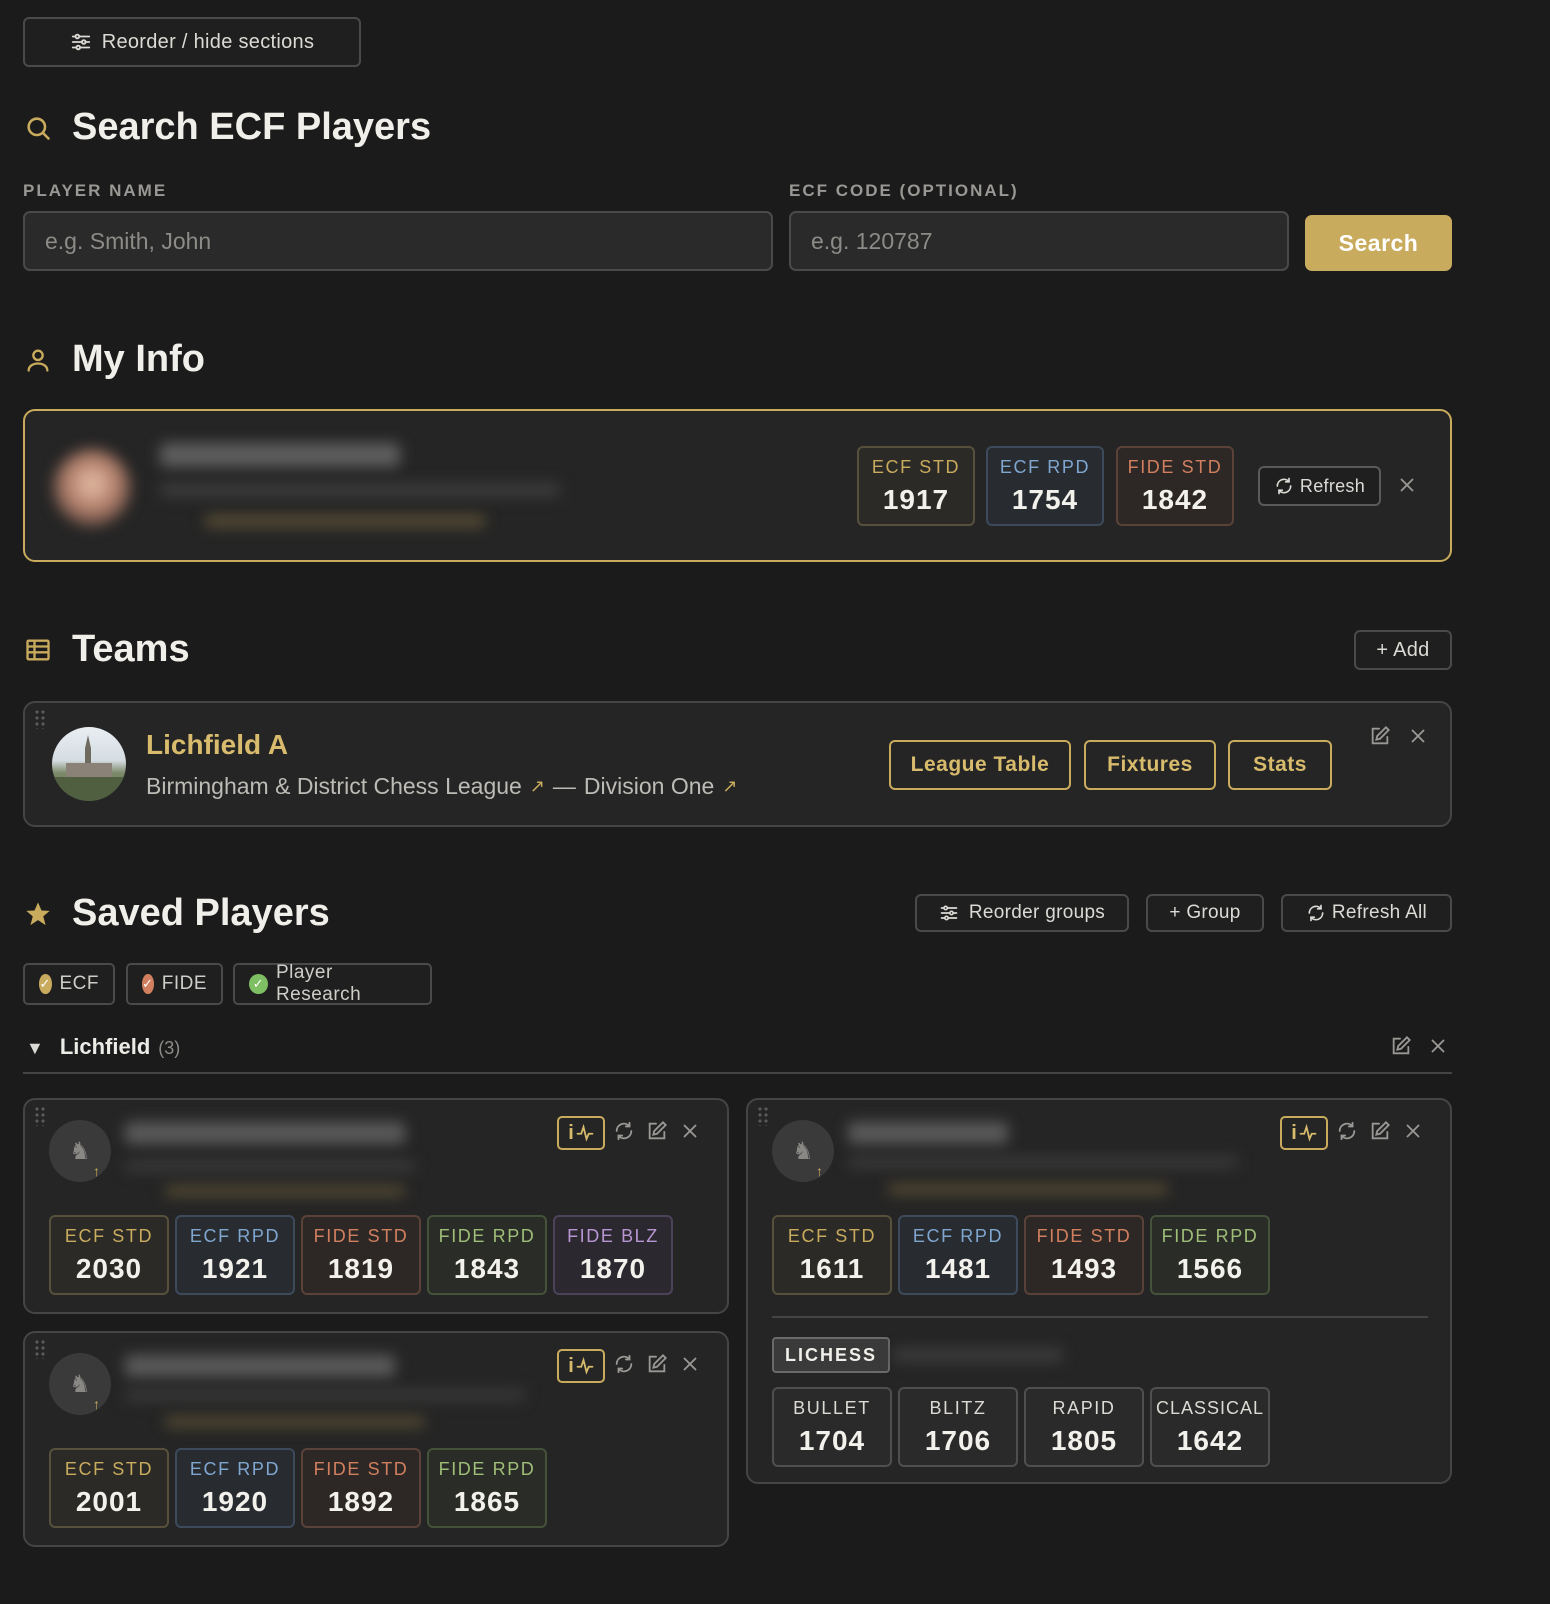 Image resolution: width=1550 pixels, height=1604 pixels. What do you see at coordinates (613, 1255) in the screenshot?
I see `rating-badge: FIDE BLZ 1870` at bounding box center [613, 1255].